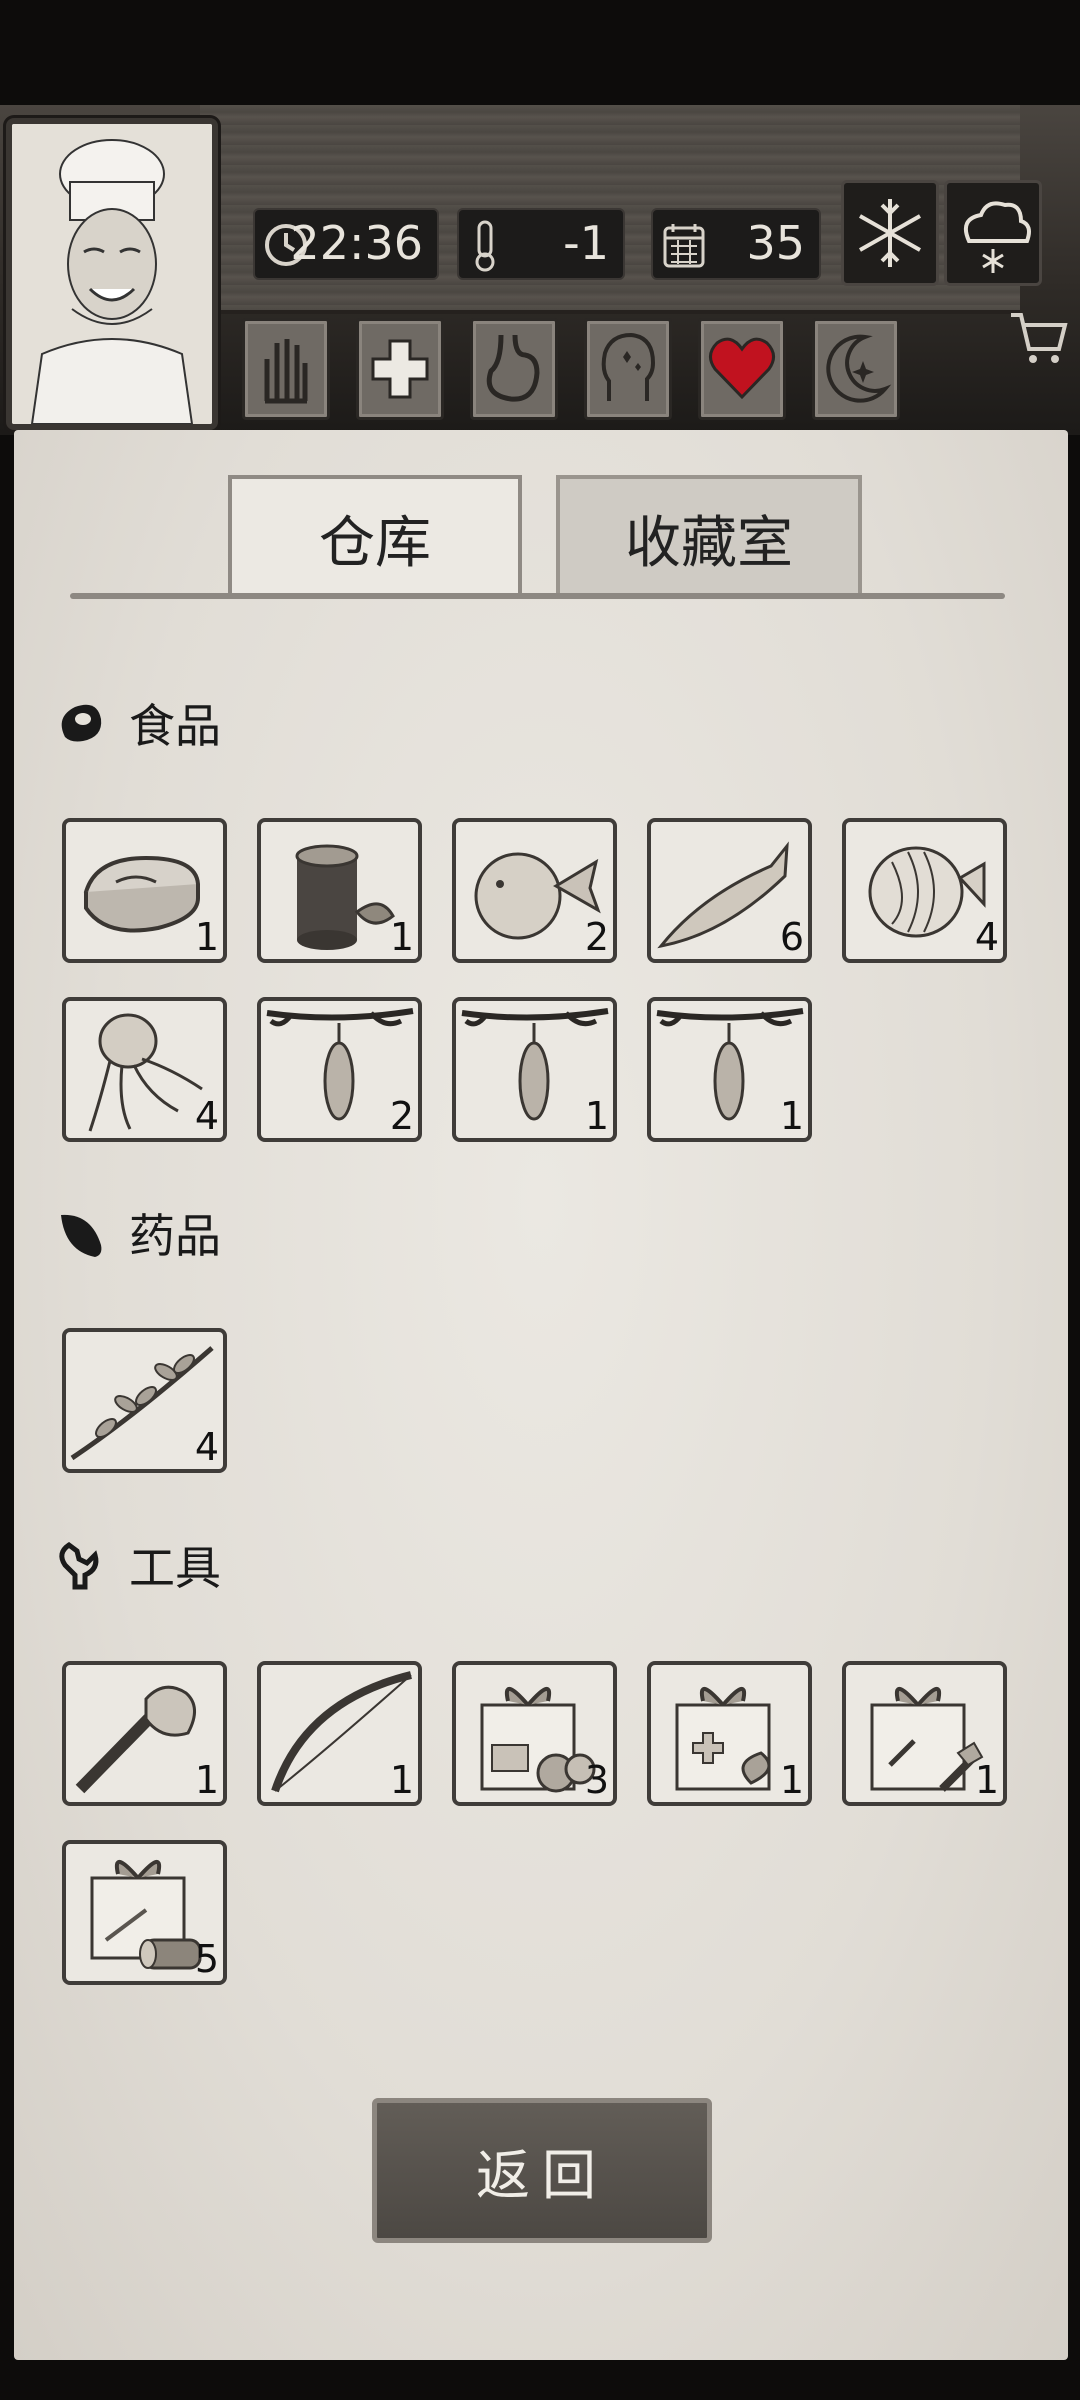  I want to click on food-item-6: 4, so click(144, 1069).